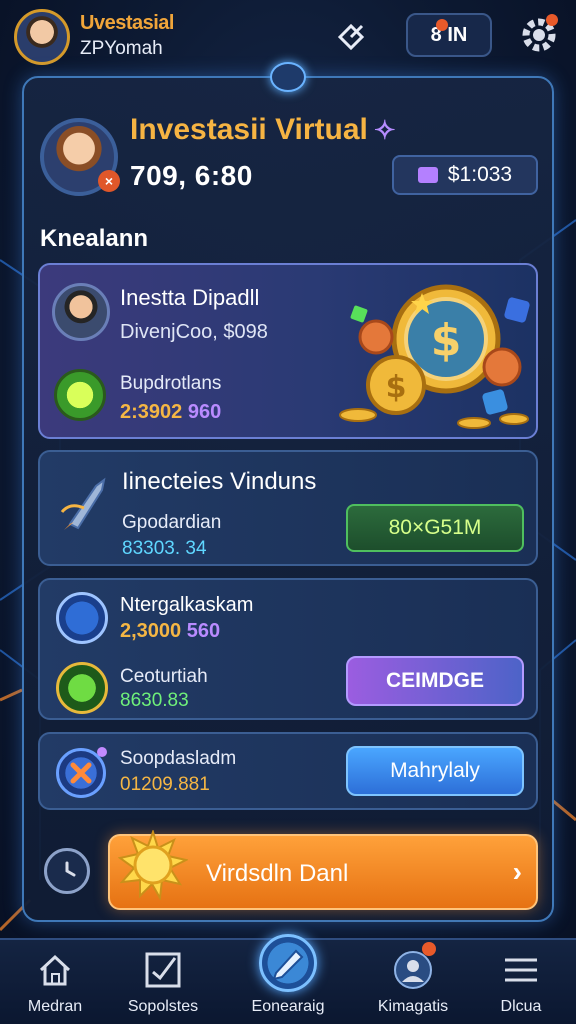 The width and height of the screenshot is (576, 1024). What do you see at coordinates (151, 631) in the screenshot?
I see `card-value-a: 2,3000` at bounding box center [151, 631].